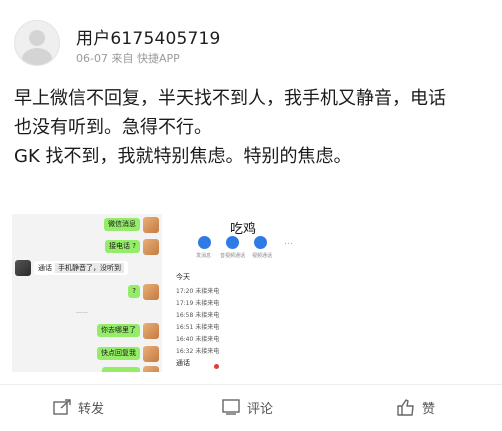  I want to click on call-log-row: 17:19 未接来电, so click(198, 303).